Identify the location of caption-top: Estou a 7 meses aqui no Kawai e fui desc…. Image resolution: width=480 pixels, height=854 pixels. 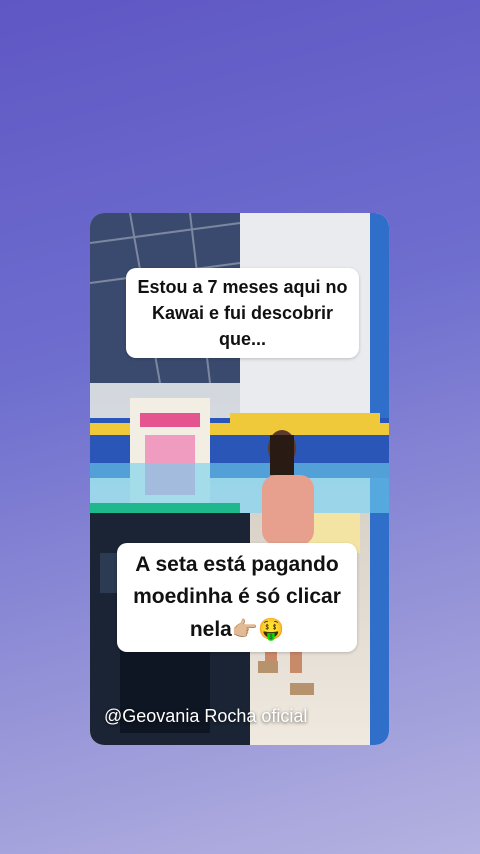
(242, 313).